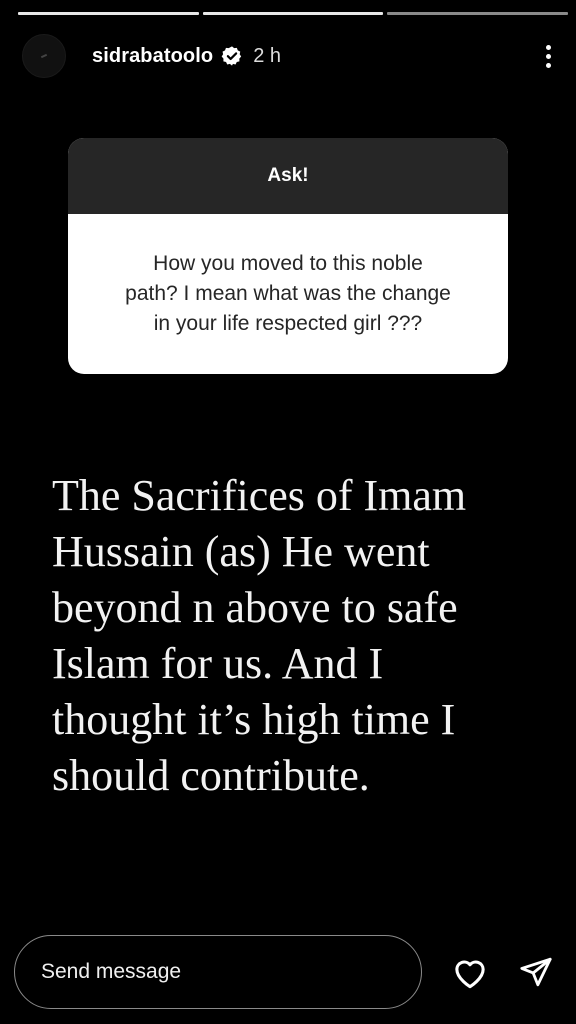  What do you see at coordinates (44, 56) in the screenshot?
I see `avatar` at bounding box center [44, 56].